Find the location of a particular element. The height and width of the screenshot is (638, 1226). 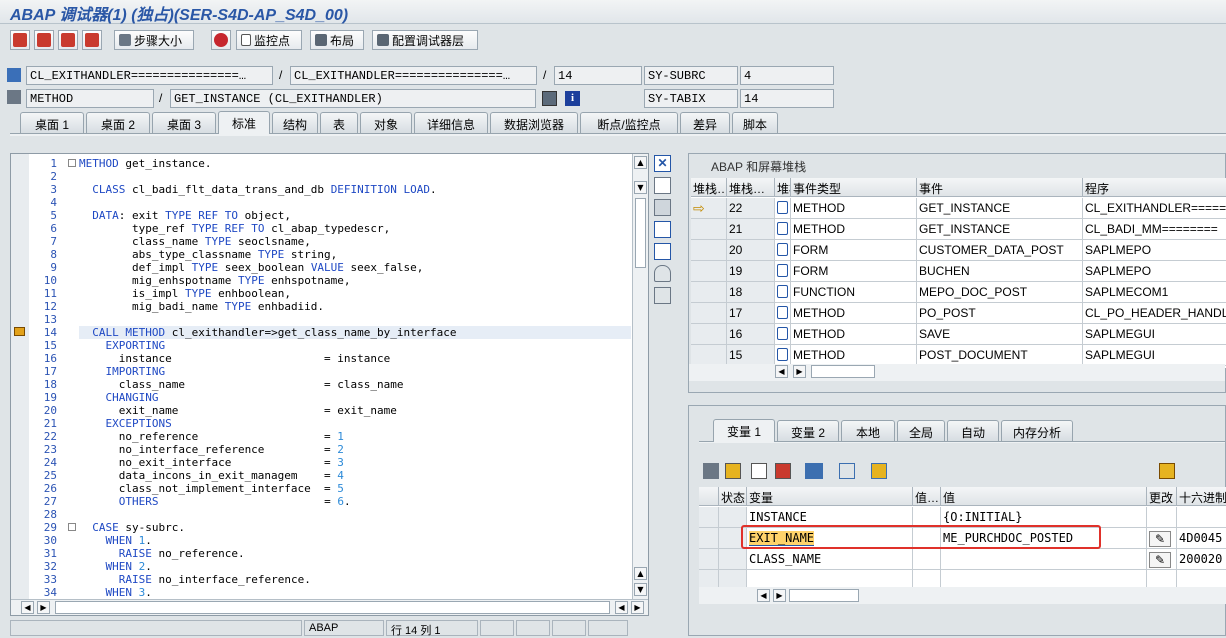

stack-level: 18 is located at coordinates (751, 292).